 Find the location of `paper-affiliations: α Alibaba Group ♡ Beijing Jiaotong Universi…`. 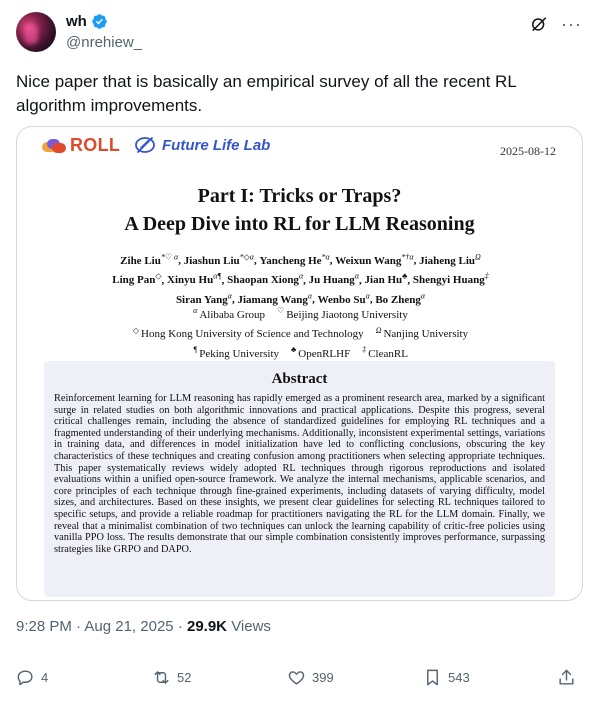

paper-affiliations: α Alibaba Group ♡ Beijing Jiaotong Universi… is located at coordinates (300, 332).